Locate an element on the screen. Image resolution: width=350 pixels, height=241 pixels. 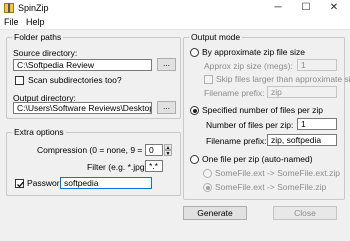
filename-prefix-input-1: zip is located at coordinates (302, 92).